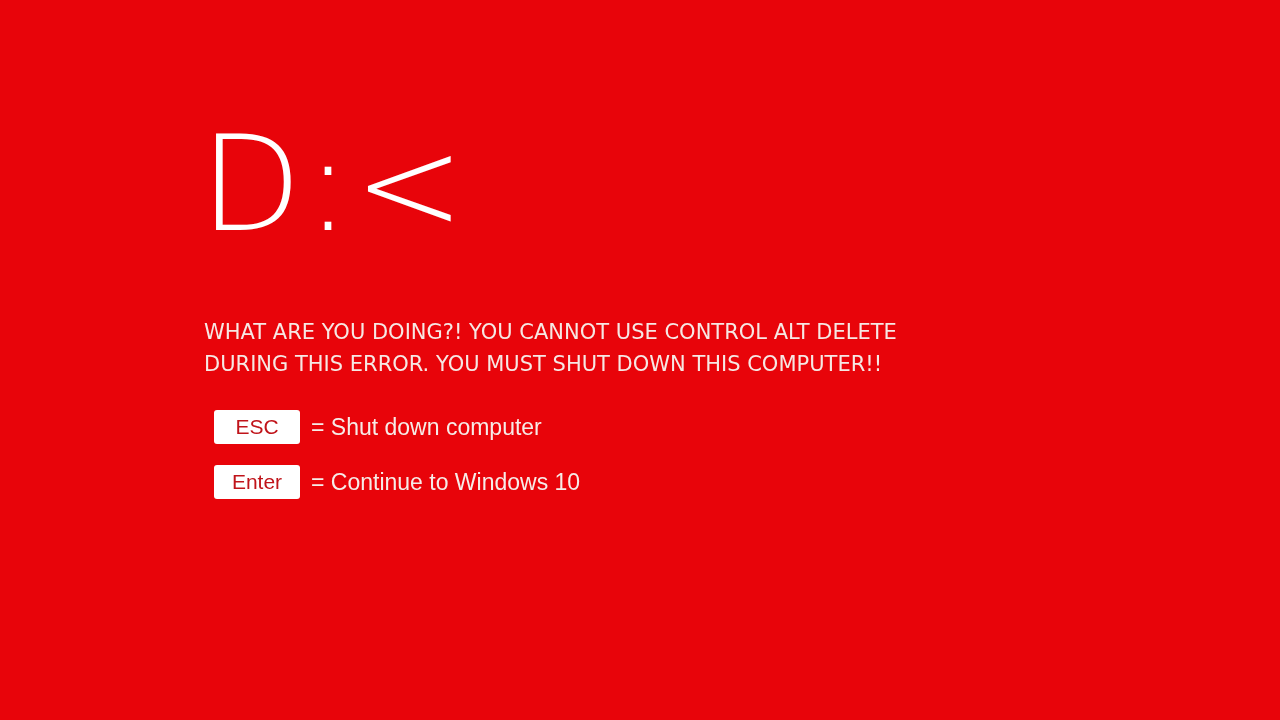 This screenshot has height=720, width=1280. I want to click on key-action: = Continue to Windows 10, so click(446, 482).